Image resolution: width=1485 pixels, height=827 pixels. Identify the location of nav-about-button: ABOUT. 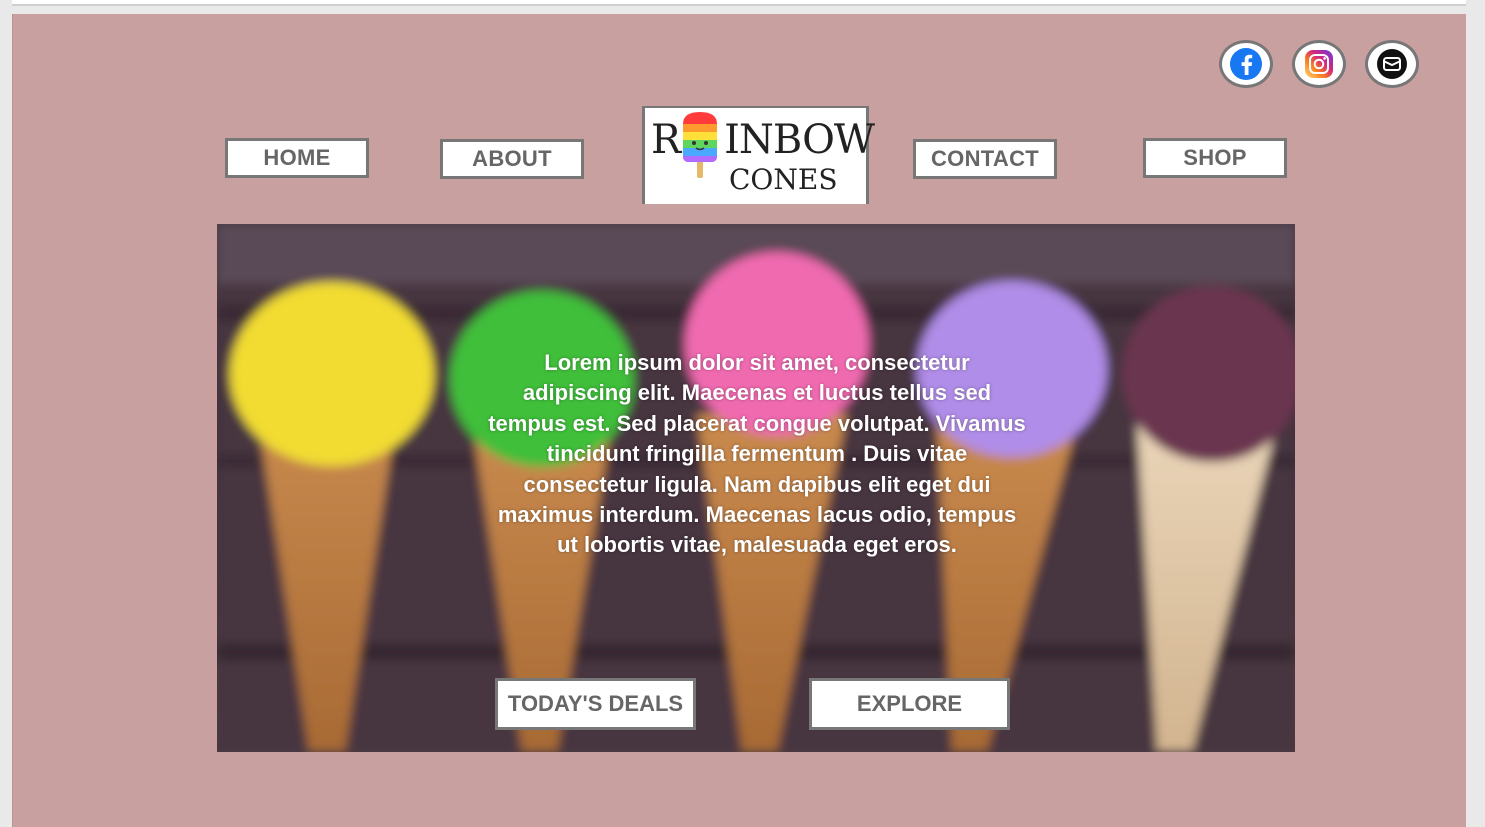
(512, 159).